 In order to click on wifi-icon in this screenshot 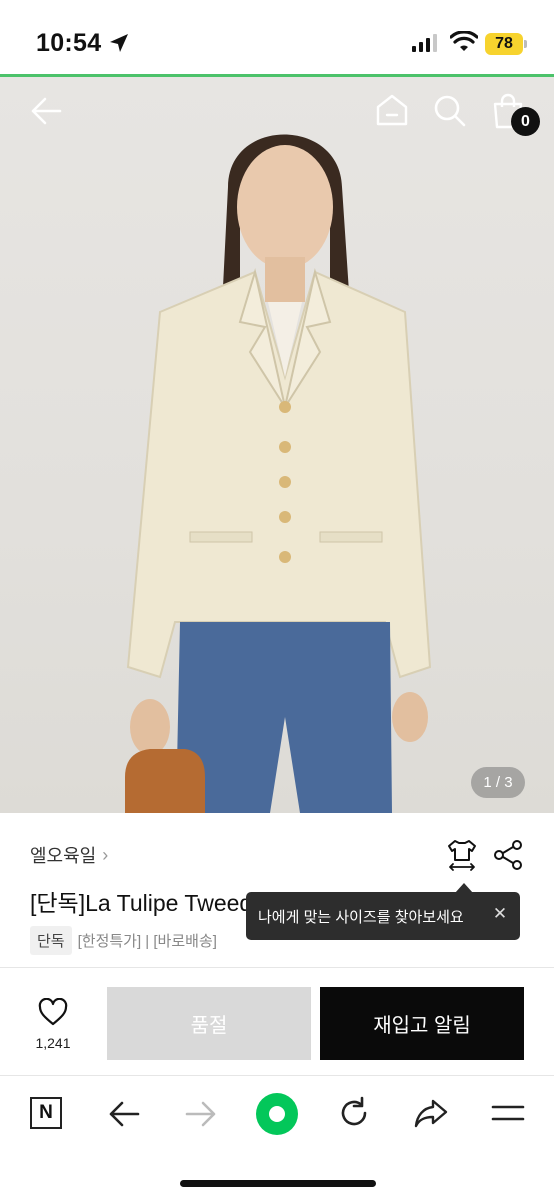, I will do `click(464, 41)`.